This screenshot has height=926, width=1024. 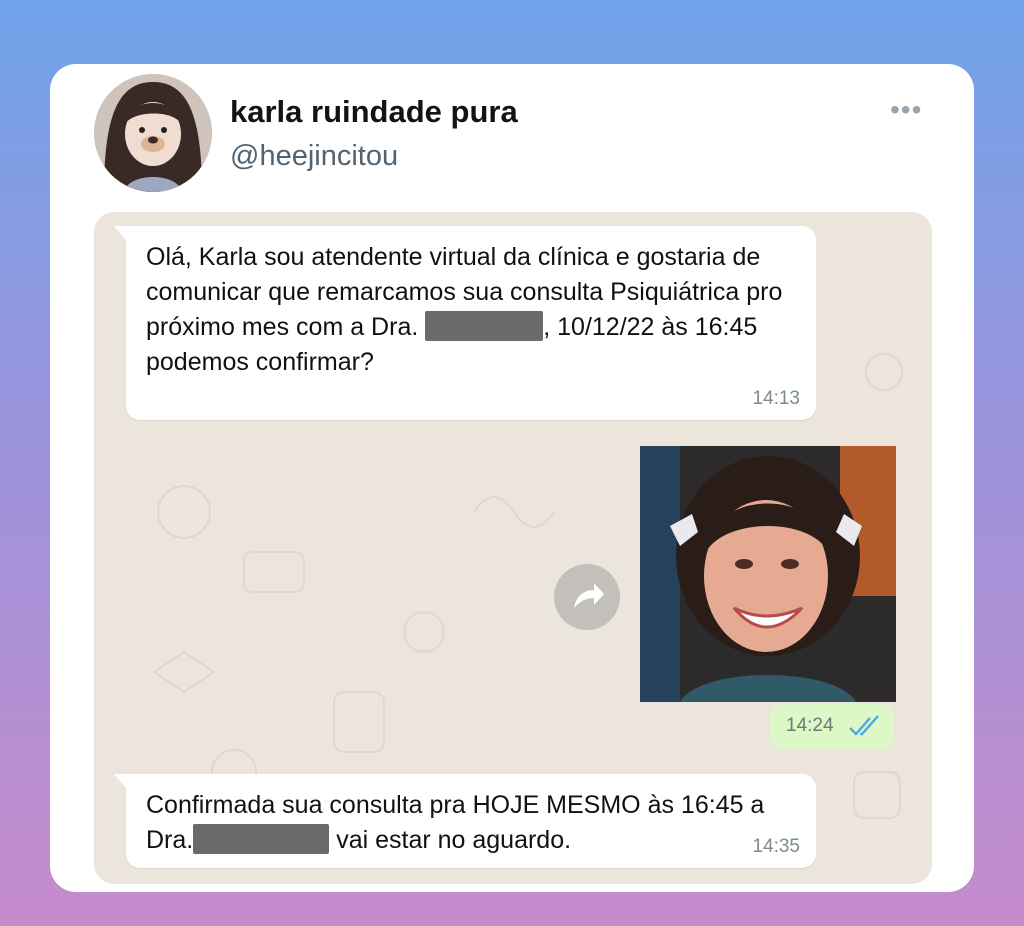 What do you see at coordinates (776, 398) in the screenshot?
I see `message-time: 14:13` at bounding box center [776, 398].